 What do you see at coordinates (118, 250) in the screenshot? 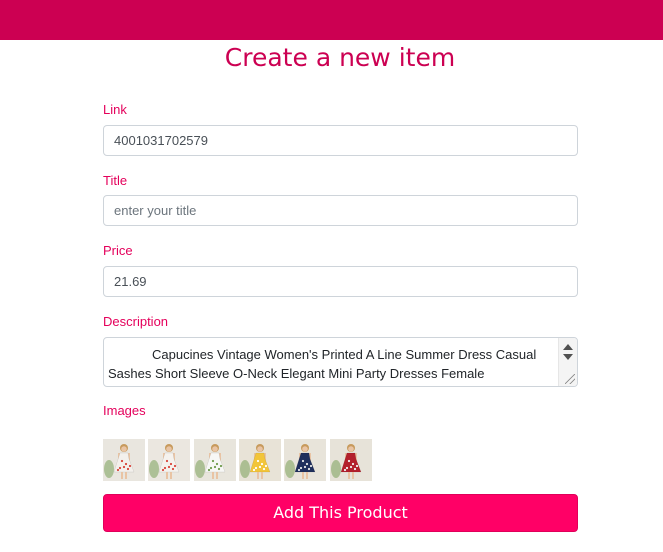
I see `price-label: Price` at bounding box center [118, 250].